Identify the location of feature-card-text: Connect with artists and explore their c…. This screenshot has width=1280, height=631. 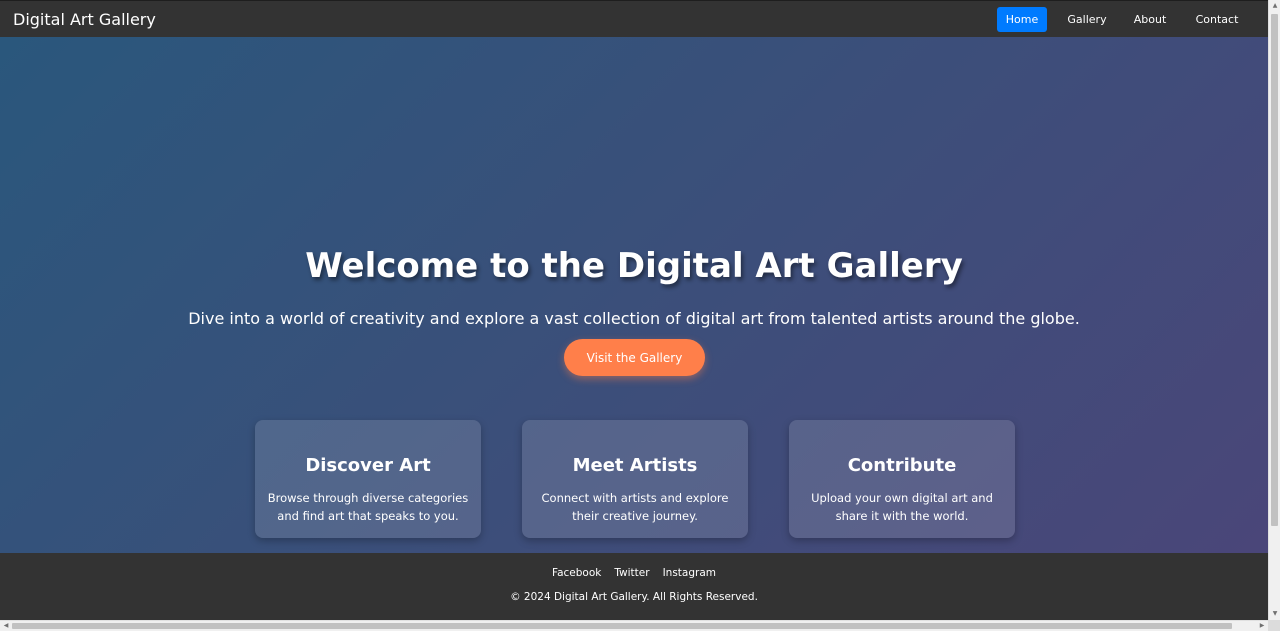
(635, 507).